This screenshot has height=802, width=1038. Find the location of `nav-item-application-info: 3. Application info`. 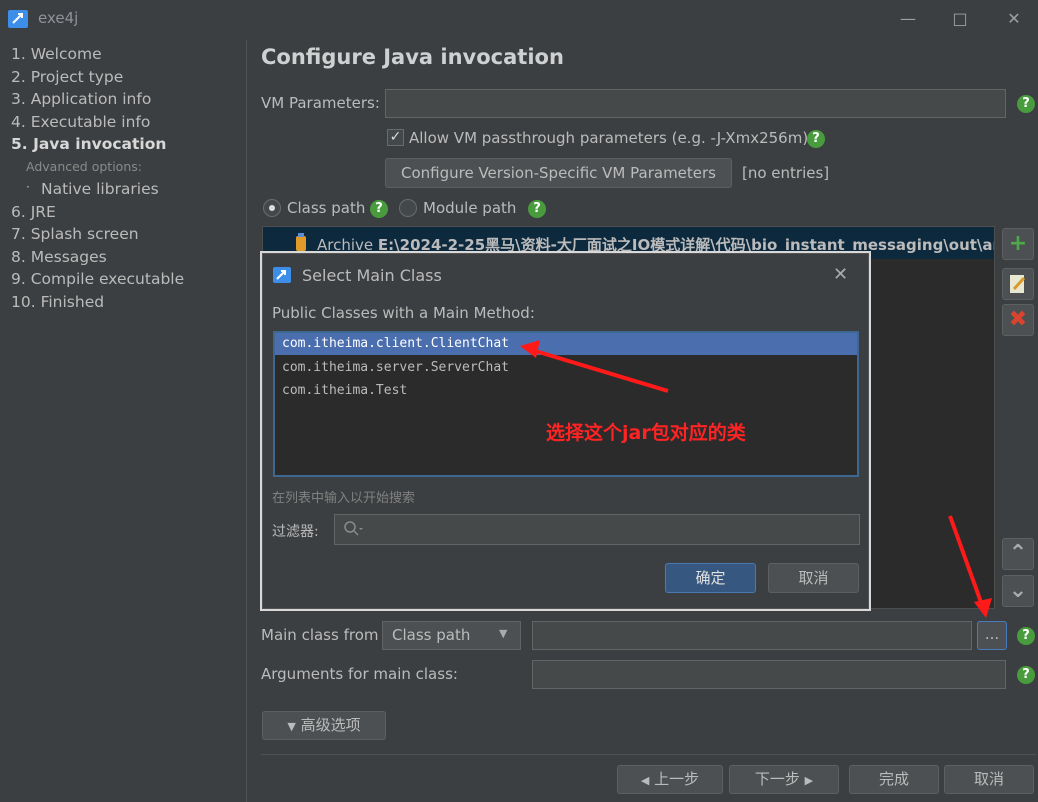

nav-item-application-info: 3. Application info is located at coordinates (81, 99).